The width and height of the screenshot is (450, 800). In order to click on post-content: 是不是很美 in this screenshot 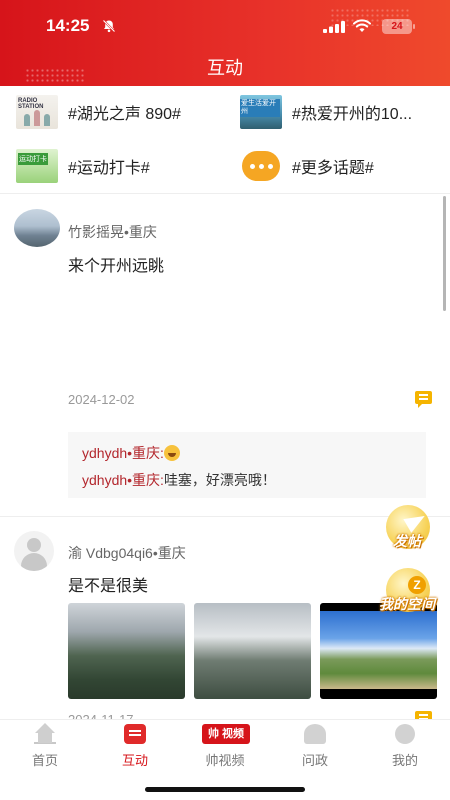, I will do `click(108, 584)`.